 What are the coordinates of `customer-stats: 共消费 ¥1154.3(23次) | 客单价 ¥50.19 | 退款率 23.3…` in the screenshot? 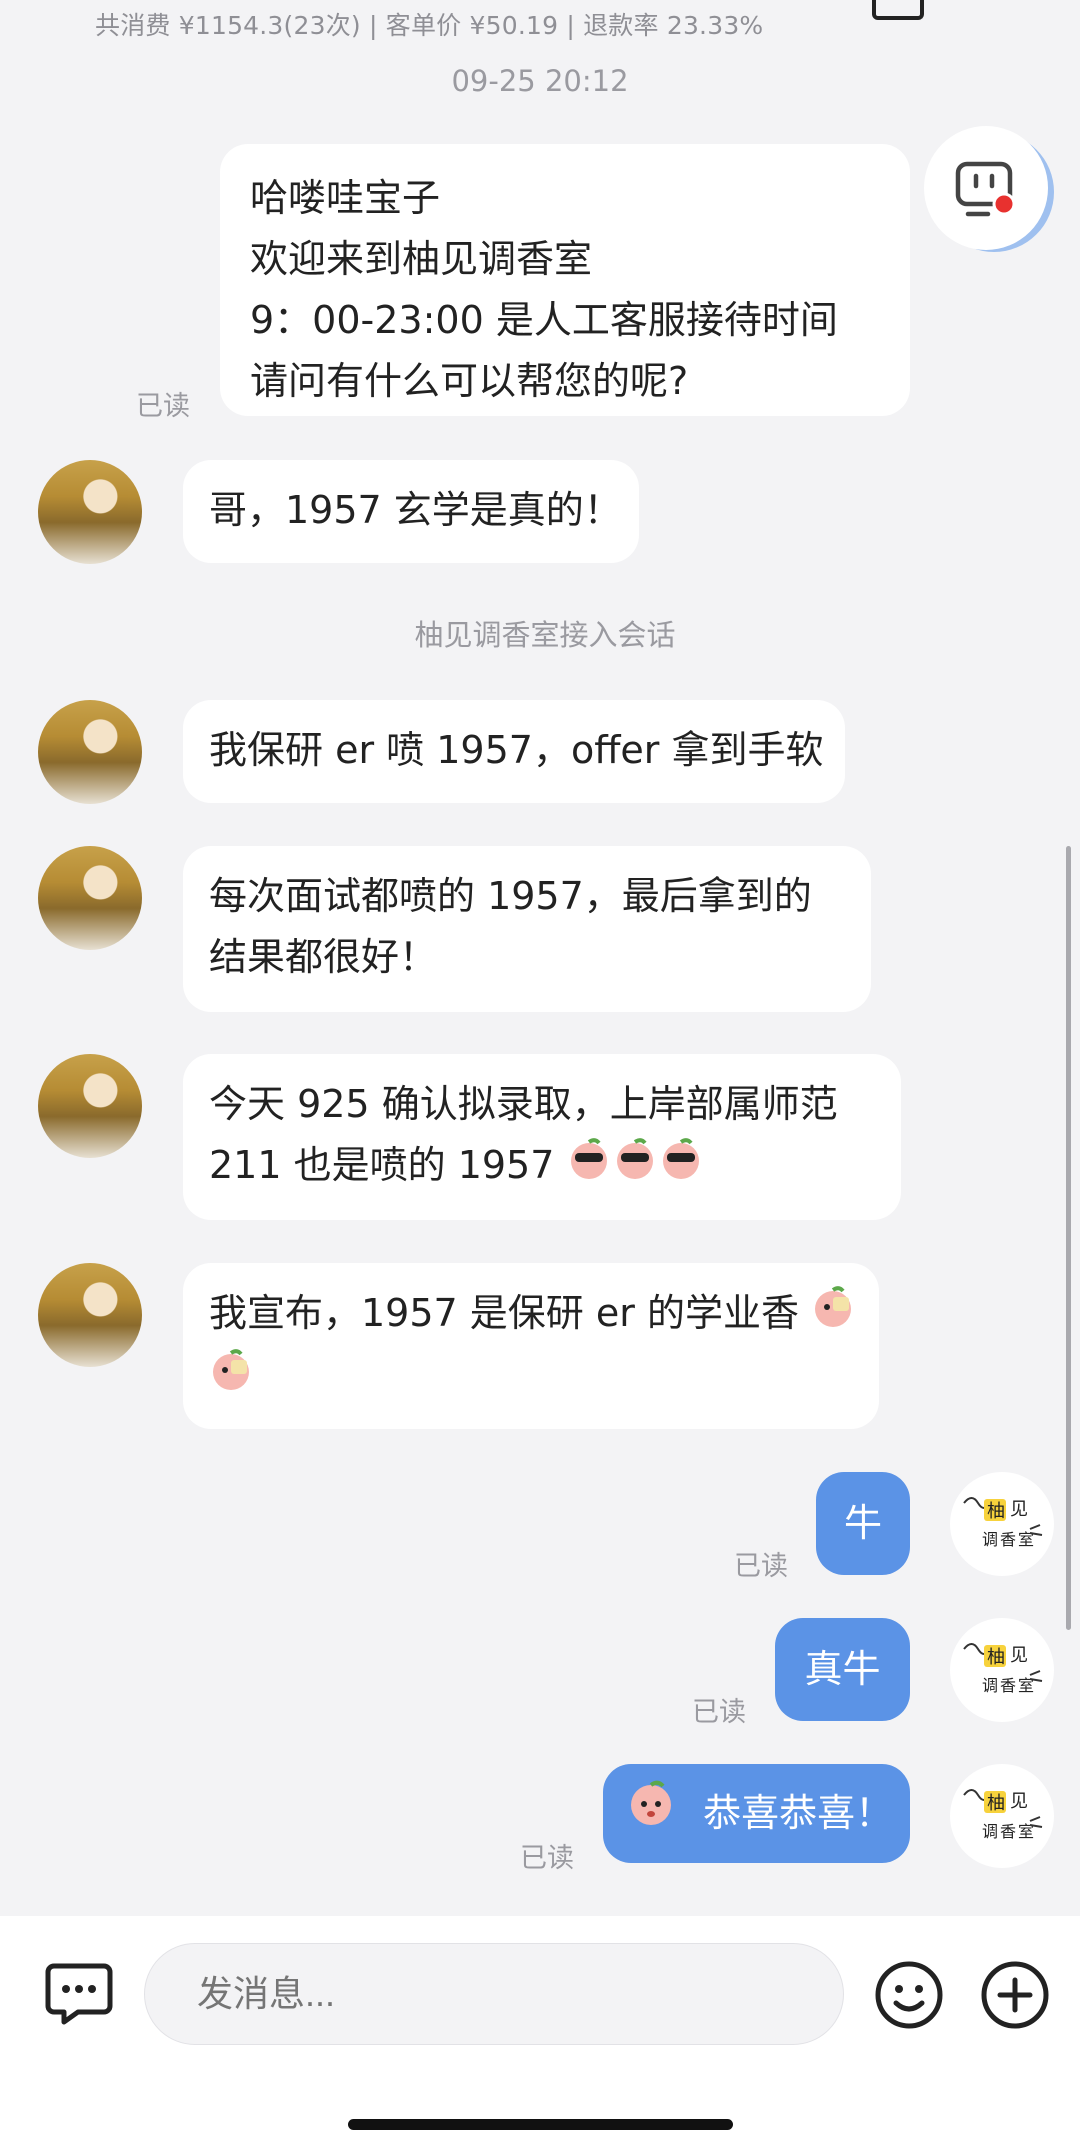 It's located at (429, 25).